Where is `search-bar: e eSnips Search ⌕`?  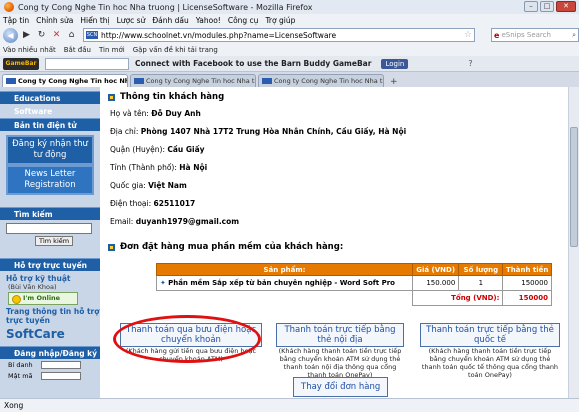
search-bar: e eSnips Search ⌕ is located at coordinates (535, 35).